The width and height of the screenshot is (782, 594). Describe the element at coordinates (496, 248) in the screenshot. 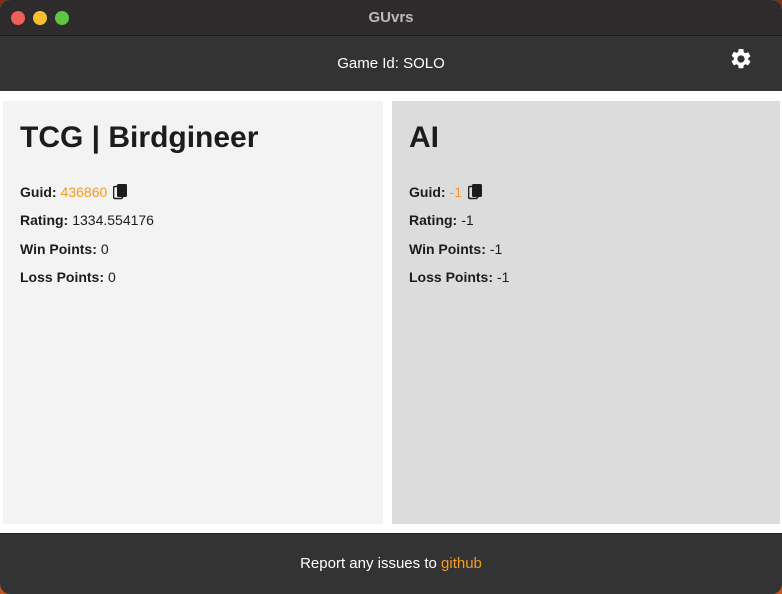

I see `win-points-value: -1` at that location.